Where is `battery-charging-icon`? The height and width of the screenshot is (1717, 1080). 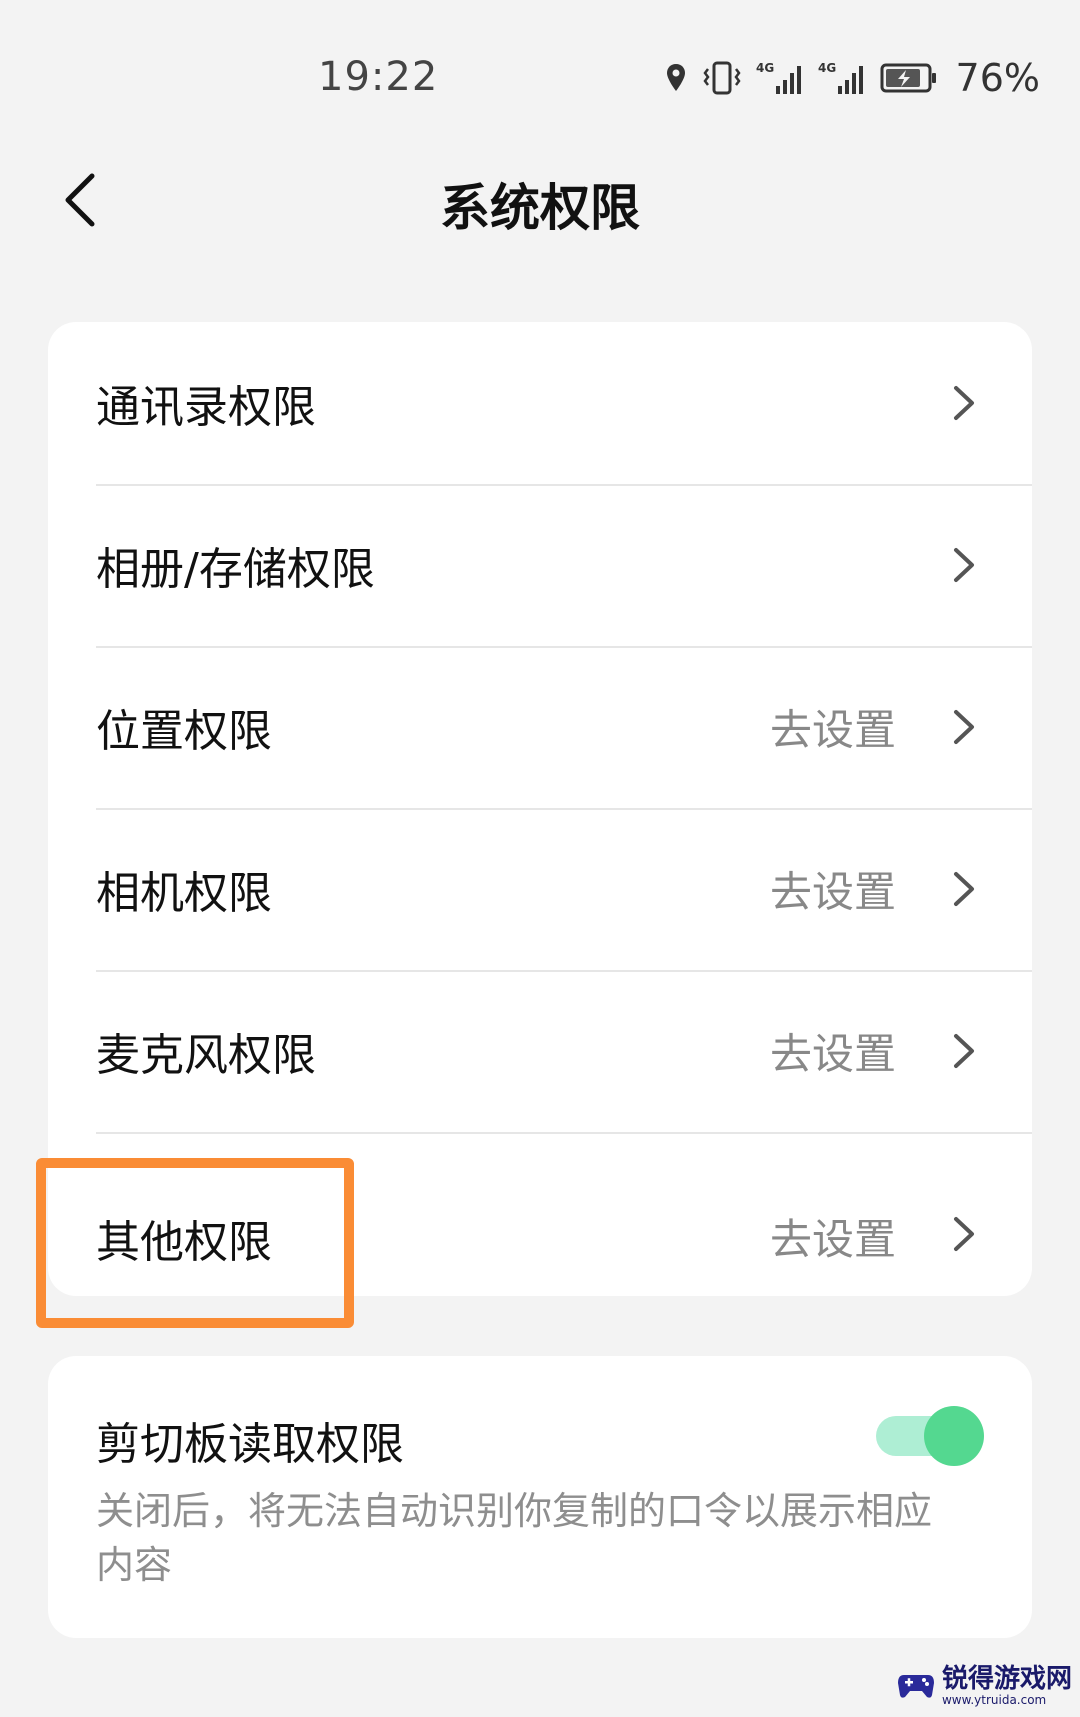
battery-charging-icon is located at coordinates (908, 78).